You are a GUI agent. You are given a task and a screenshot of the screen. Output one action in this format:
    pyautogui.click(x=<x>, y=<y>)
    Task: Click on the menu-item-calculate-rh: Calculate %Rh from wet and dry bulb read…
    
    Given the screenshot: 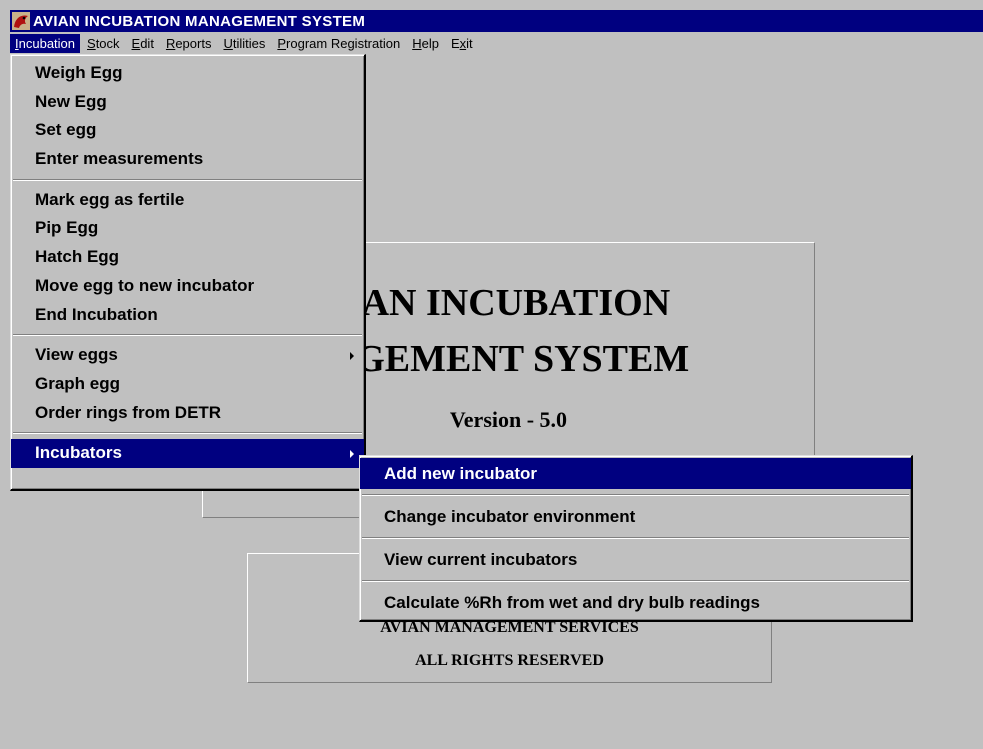 What is the action you would take?
    pyautogui.click(x=635, y=602)
    